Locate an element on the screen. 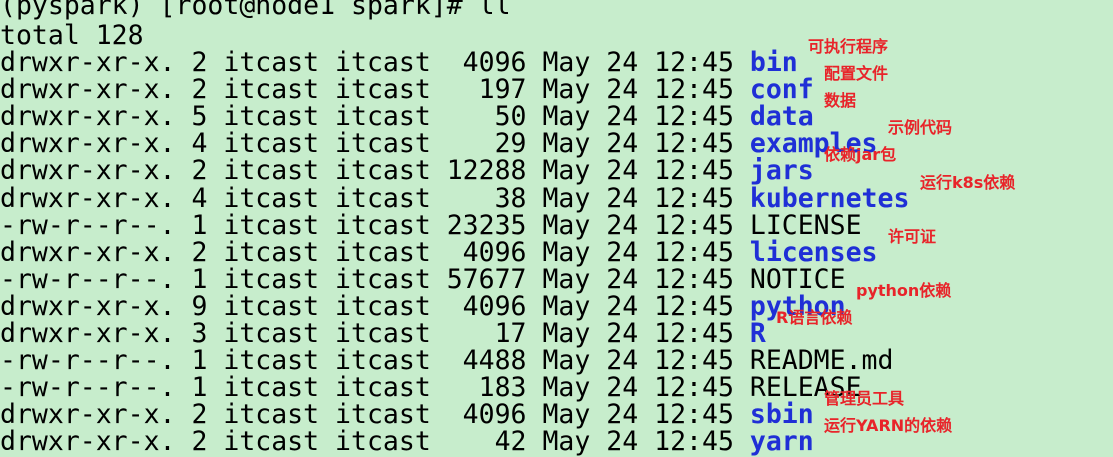 The height and width of the screenshot is (457, 1113). directory-name: yarn is located at coordinates (781, 441).